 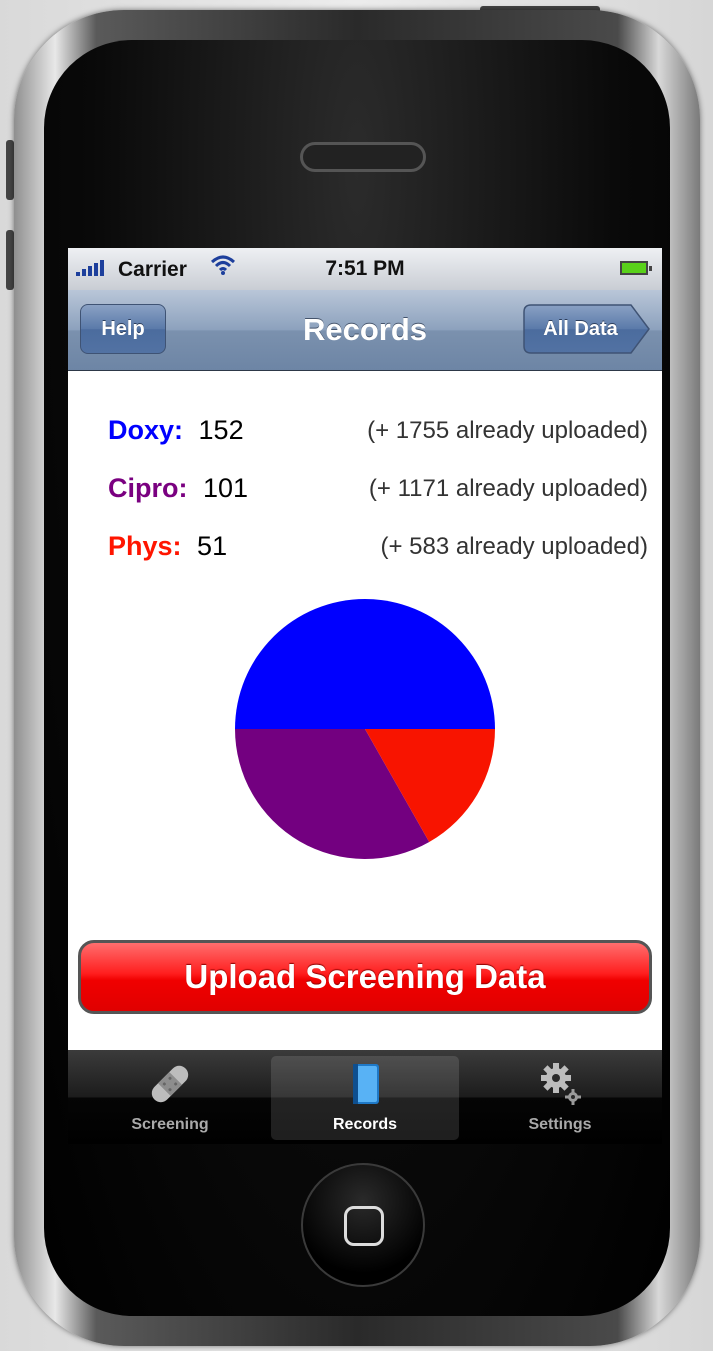 What do you see at coordinates (365, 977) in the screenshot?
I see `upload-screening-data-button: Upload Screening Data` at bounding box center [365, 977].